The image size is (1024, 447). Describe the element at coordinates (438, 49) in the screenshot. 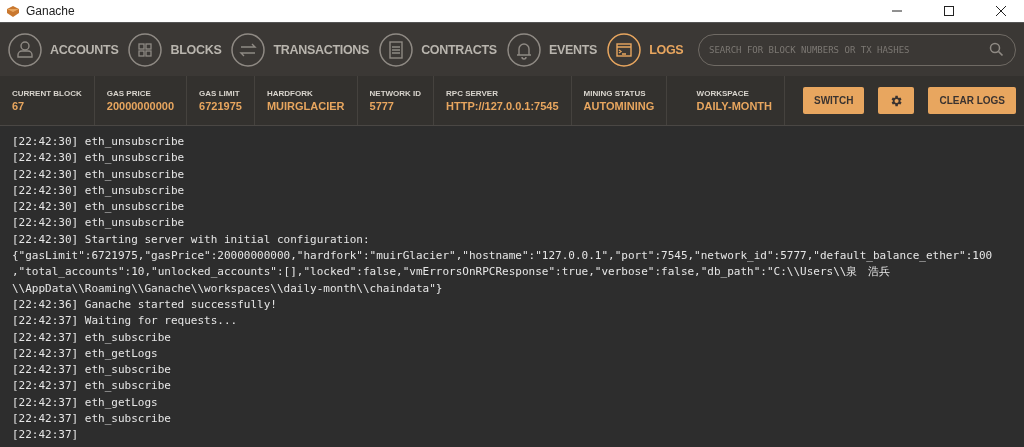

I see `nav-tab: CONTRACTS` at that location.